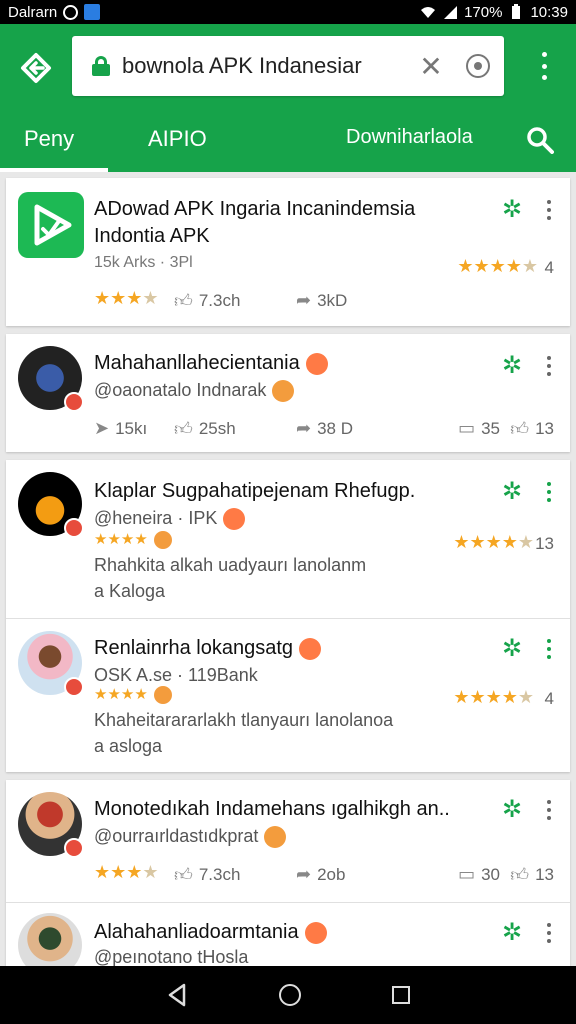  What do you see at coordinates (207, 875) in the screenshot?
I see `post-likes: 👍︎ 7.3ch` at bounding box center [207, 875].